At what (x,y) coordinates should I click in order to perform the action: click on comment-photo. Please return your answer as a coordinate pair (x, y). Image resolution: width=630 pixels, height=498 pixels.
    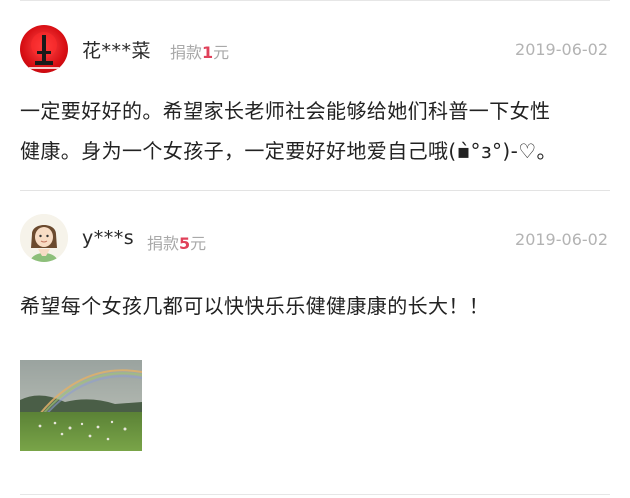
    Looking at the image, I should click on (81, 405).